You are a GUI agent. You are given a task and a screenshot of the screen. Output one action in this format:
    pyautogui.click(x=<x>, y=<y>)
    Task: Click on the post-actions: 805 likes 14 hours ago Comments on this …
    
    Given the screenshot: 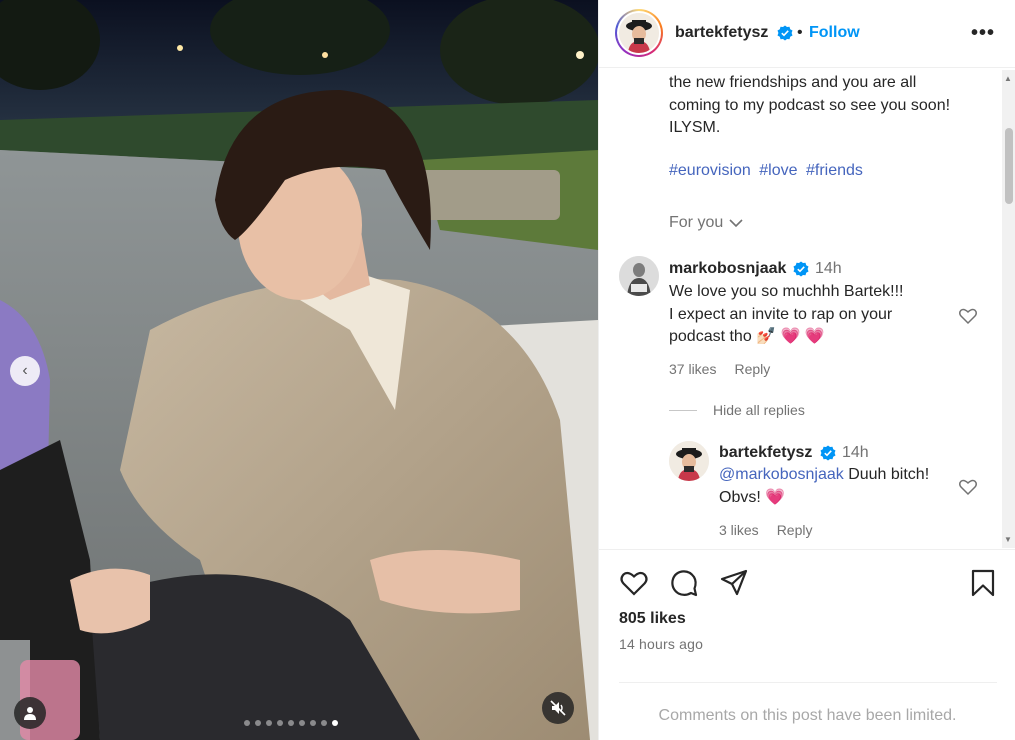 What is the action you would take?
    pyautogui.click(x=807, y=644)
    